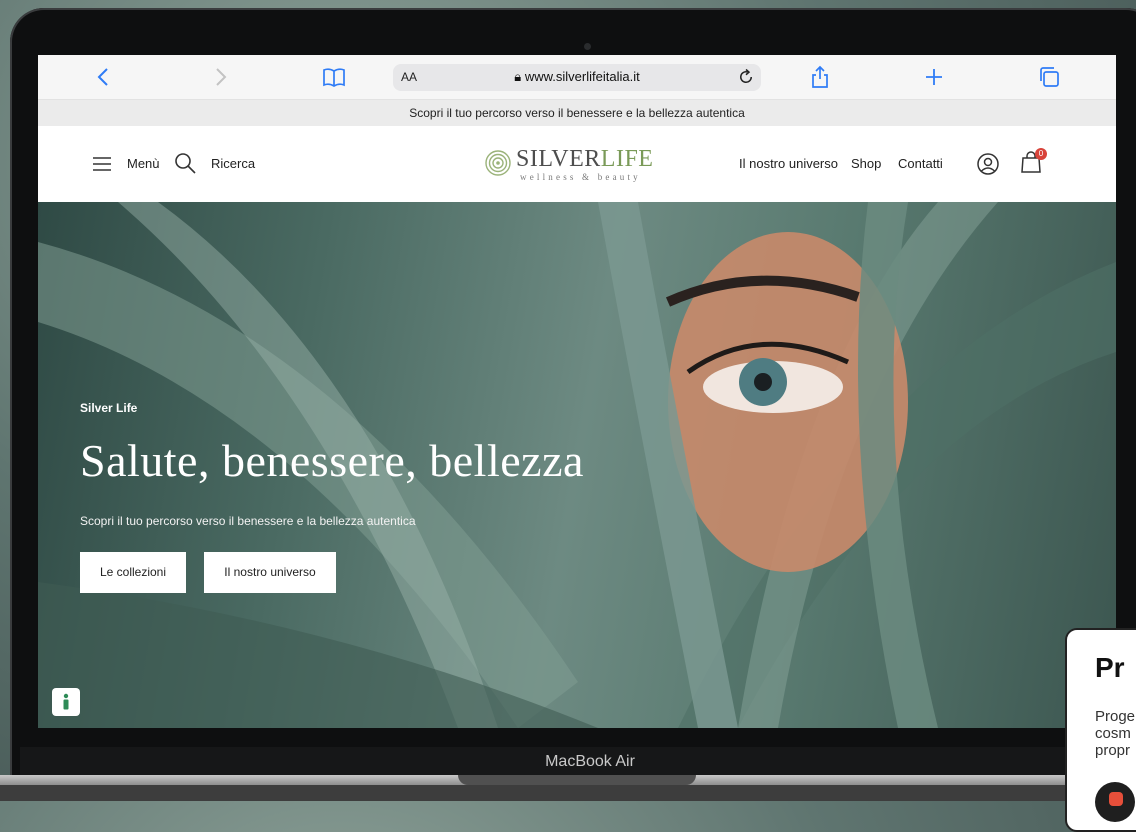  I want to click on nav-link-universo: Il nostro universo, so click(788, 163).